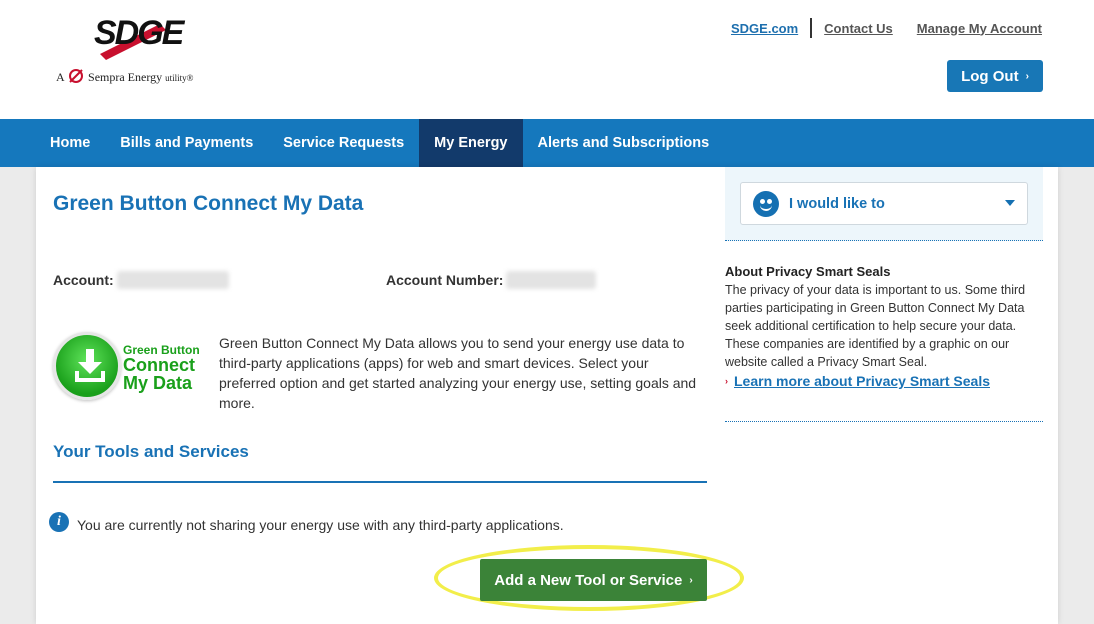  I want to click on account-number-field: Account Number:, so click(491, 280).